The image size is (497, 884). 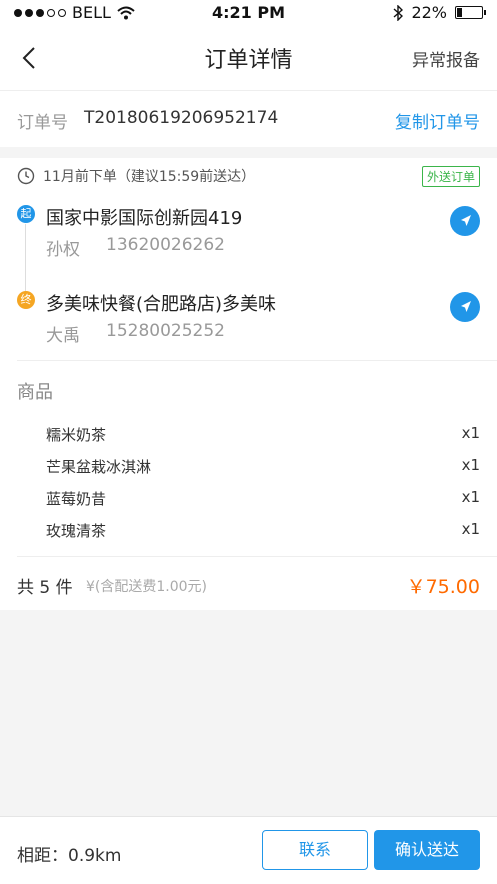 What do you see at coordinates (25, 261) in the screenshot?
I see `route-line` at bounding box center [25, 261].